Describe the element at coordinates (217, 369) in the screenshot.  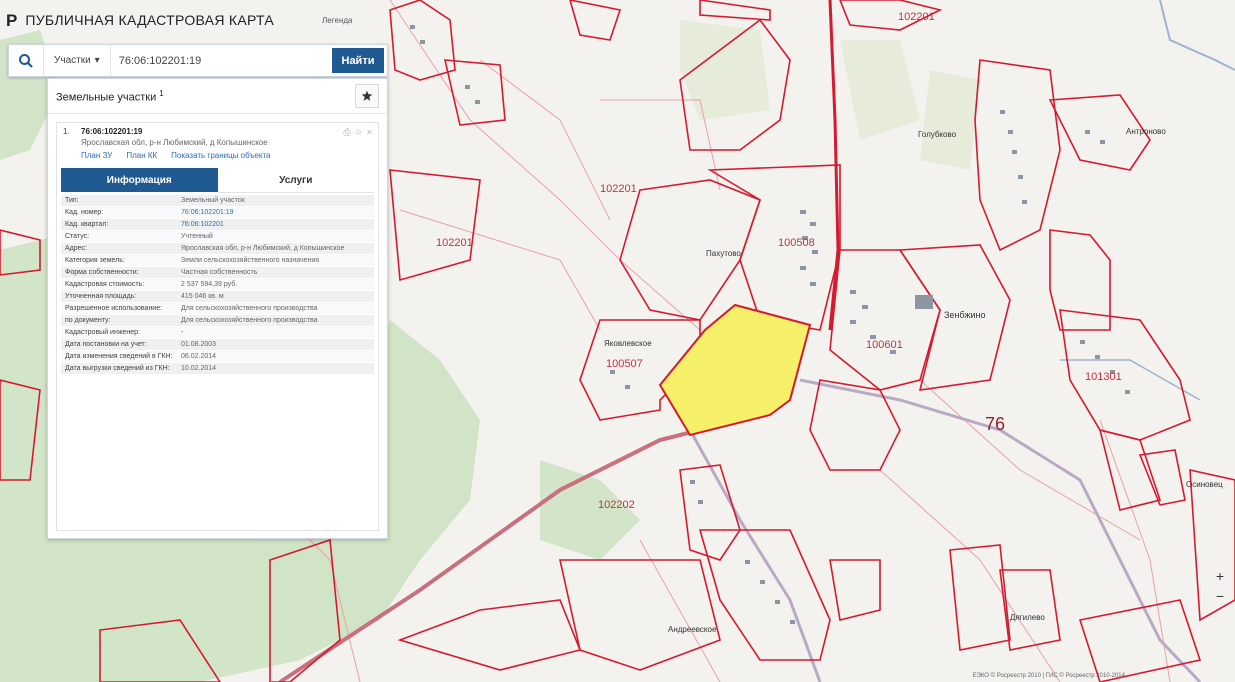
I see `info-row: Дата выгрузки сведений из ГКН: 10.02.2014` at that location.